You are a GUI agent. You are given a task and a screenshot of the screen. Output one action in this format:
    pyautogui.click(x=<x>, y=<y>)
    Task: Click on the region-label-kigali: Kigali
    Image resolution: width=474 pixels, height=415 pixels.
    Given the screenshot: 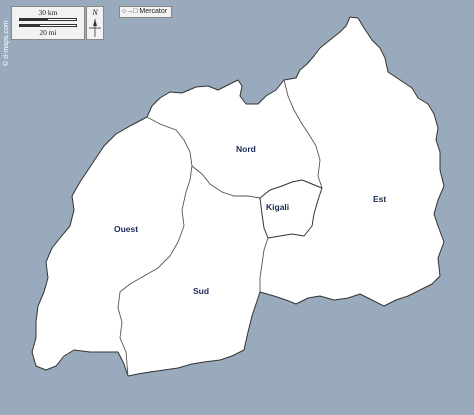 What is the action you would take?
    pyautogui.click(x=277, y=207)
    